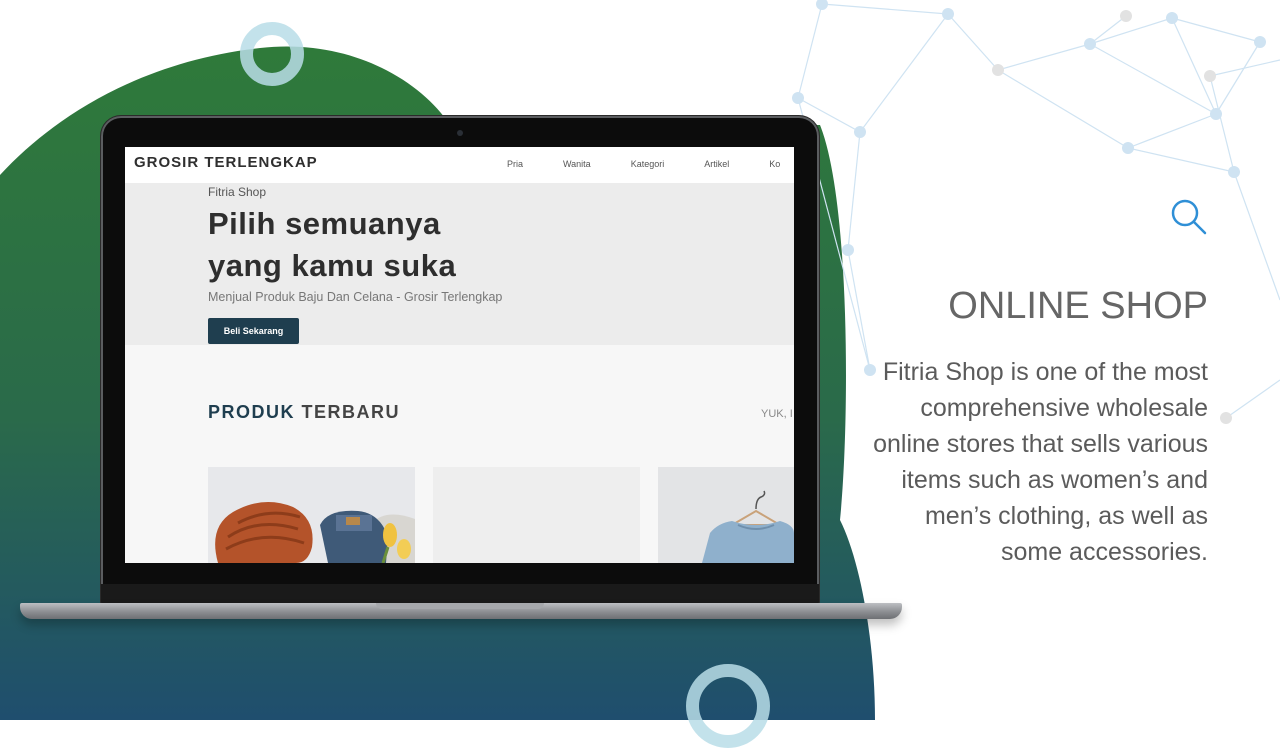  What do you see at coordinates (253, 331) in the screenshot?
I see `buy-now-button: Beli Sekarang` at bounding box center [253, 331].